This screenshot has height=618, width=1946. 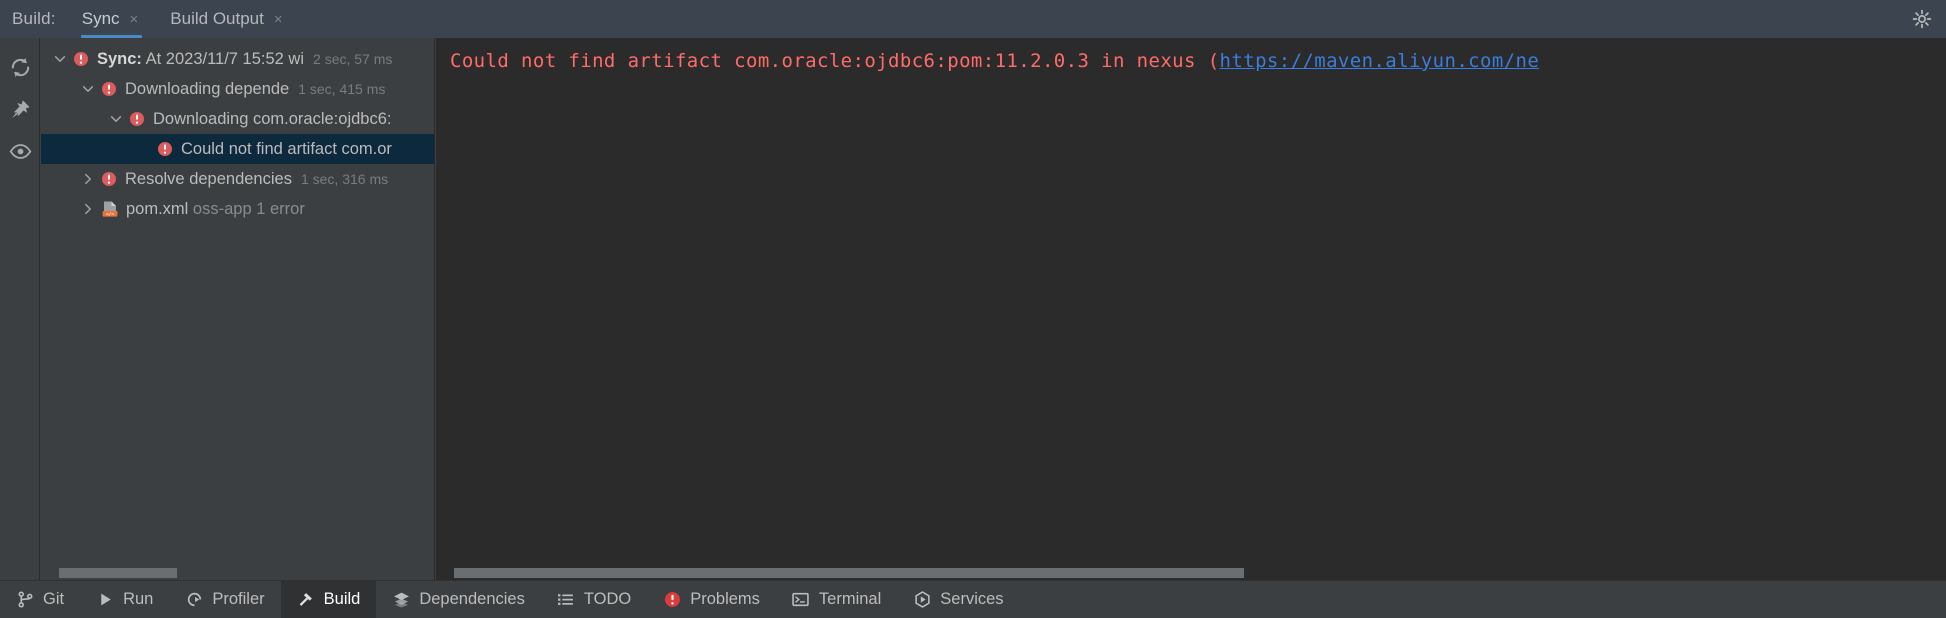 What do you see at coordinates (342, 89) in the screenshot?
I see `tree-row-duration: 1 sec, 415 ms` at bounding box center [342, 89].